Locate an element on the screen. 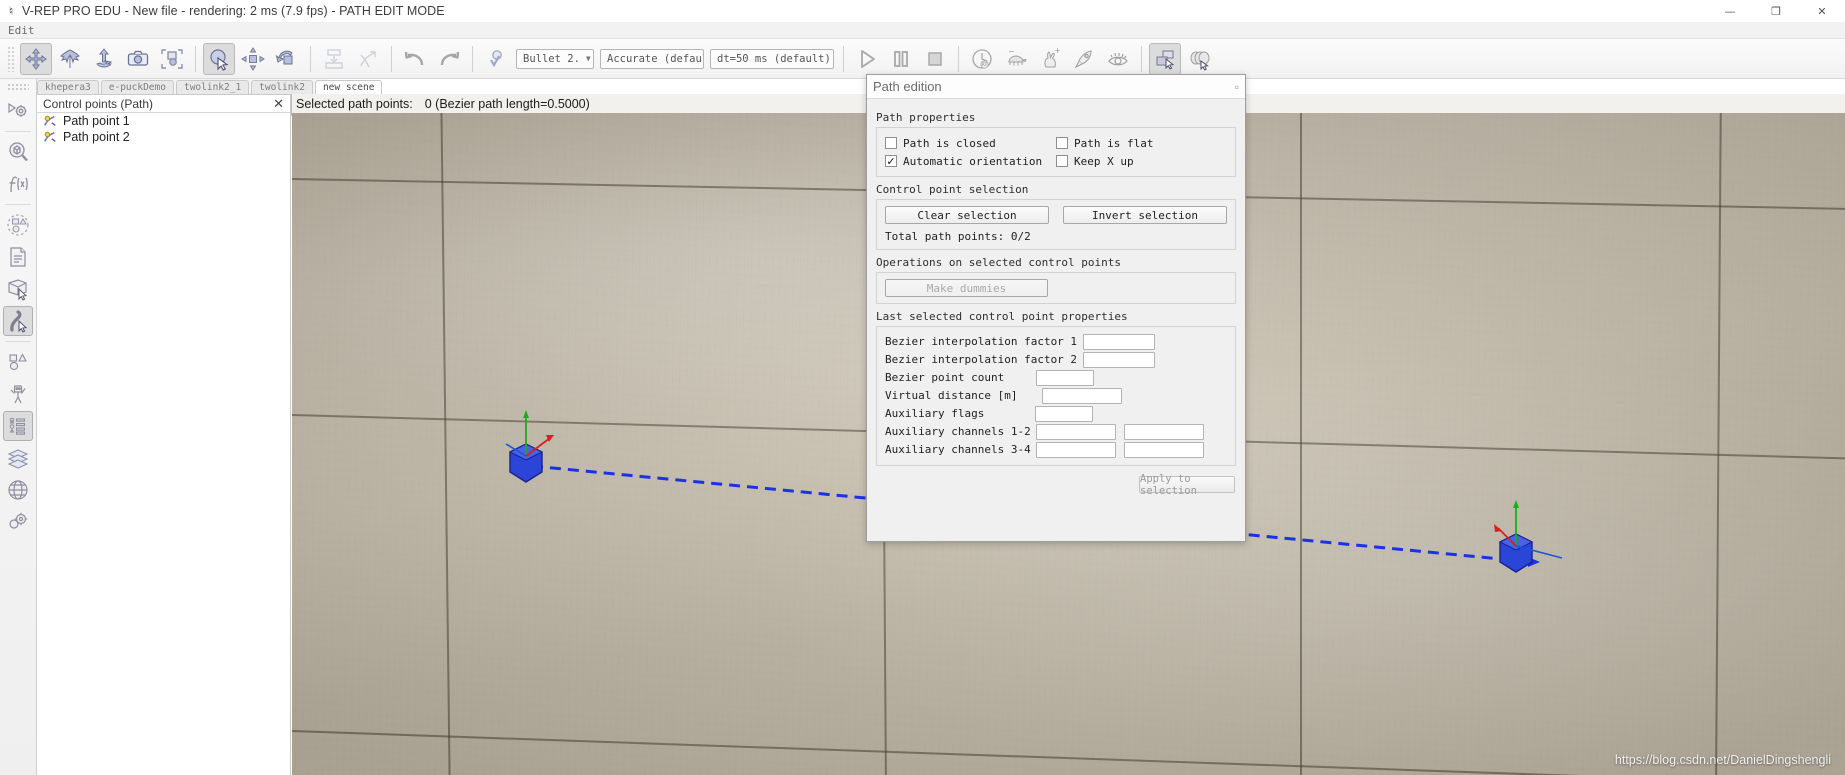 The height and width of the screenshot is (775, 1845). object-rotate-icon is located at coordinates (70, 59).